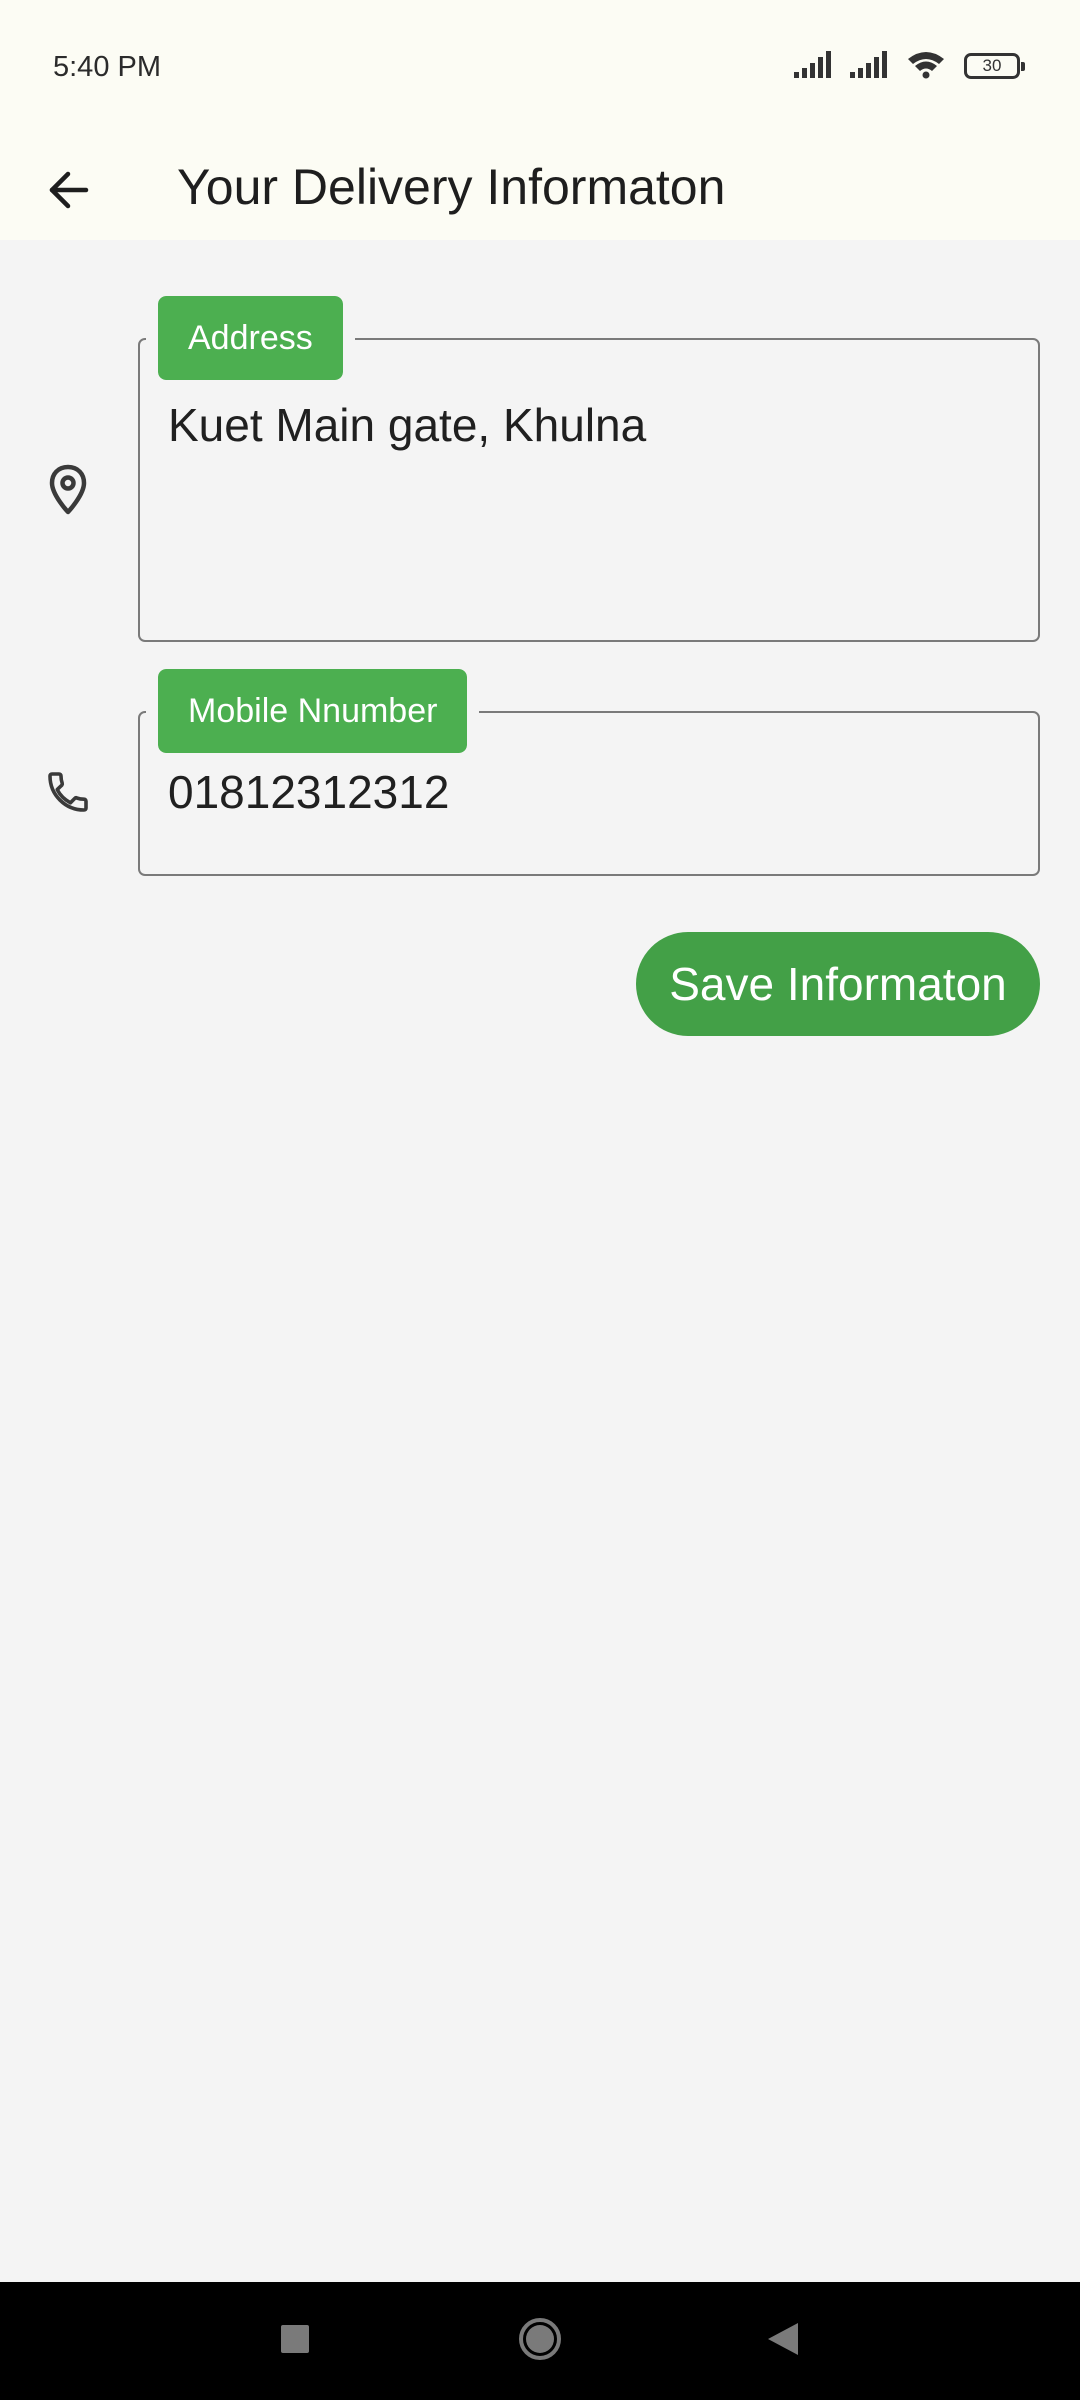 The image size is (1080, 2400). I want to click on location-pin-icon, so click(68, 490).